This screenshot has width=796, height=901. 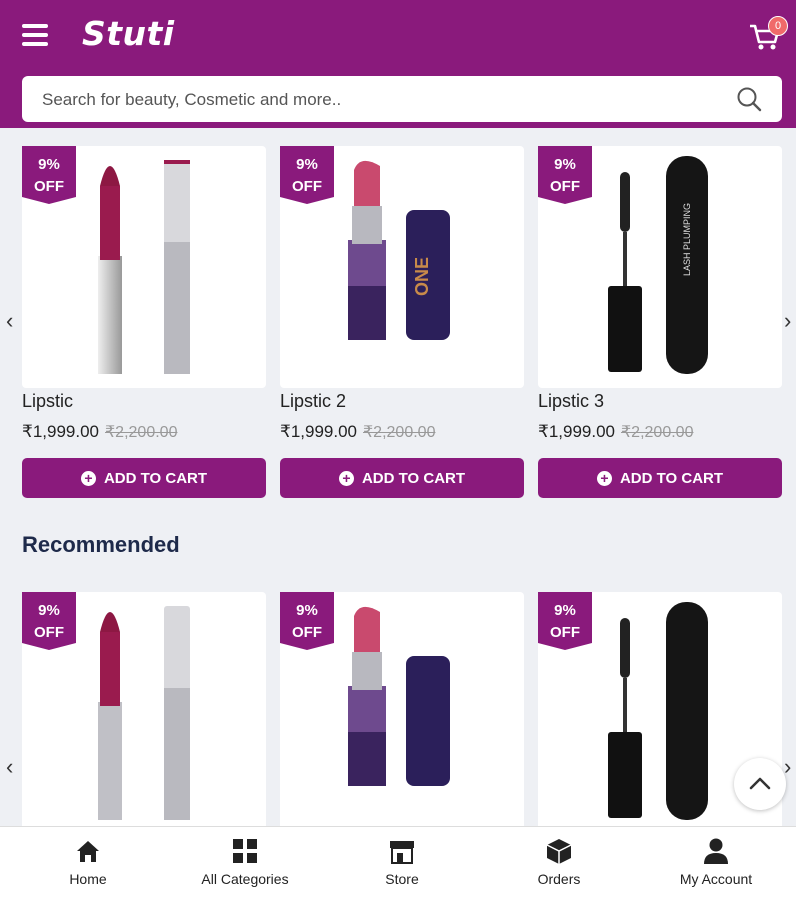 What do you see at coordinates (47, 401) in the screenshot?
I see `product-name: Lipstic` at bounding box center [47, 401].